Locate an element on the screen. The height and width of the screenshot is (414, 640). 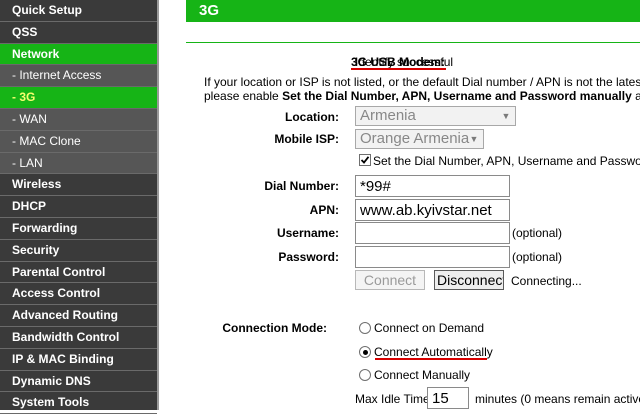
sidebar-item-wireless: Wireless is located at coordinates (78, 185).